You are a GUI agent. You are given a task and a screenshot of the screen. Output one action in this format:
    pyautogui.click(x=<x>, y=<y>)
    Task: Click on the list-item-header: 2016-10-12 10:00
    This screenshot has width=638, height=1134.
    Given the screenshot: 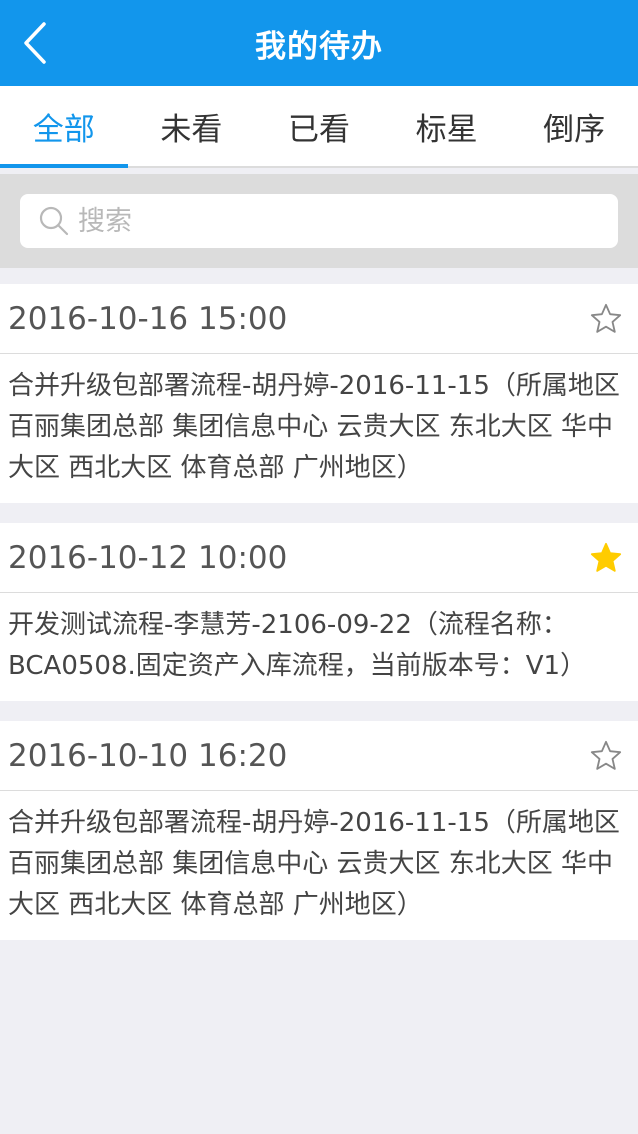 What is the action you would take?
    pyautogui.click(x=319, y=558)
    